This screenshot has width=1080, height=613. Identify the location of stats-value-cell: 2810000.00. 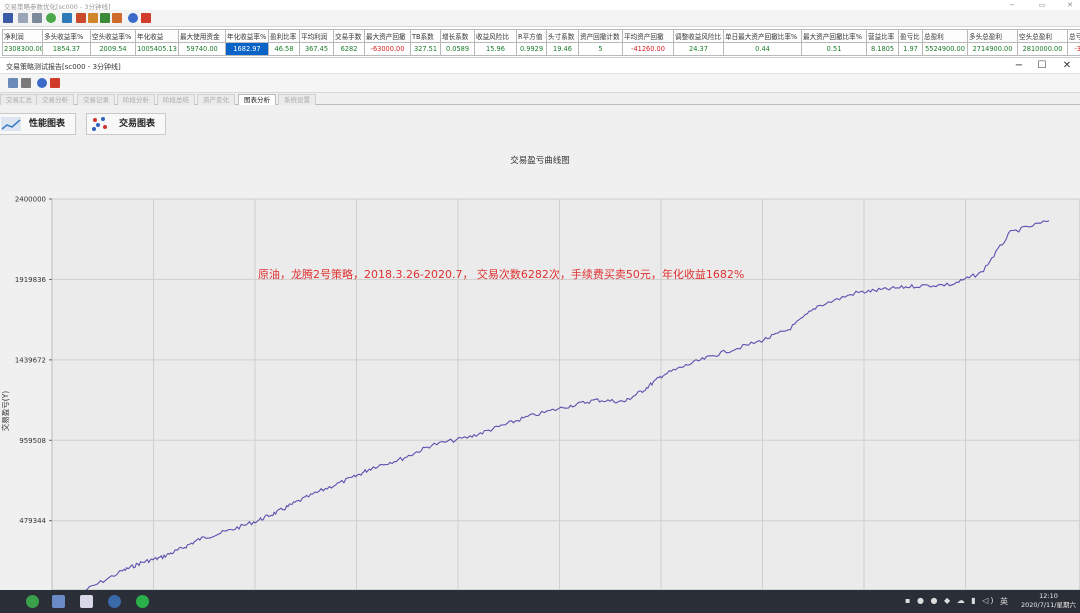
(1042, 49).